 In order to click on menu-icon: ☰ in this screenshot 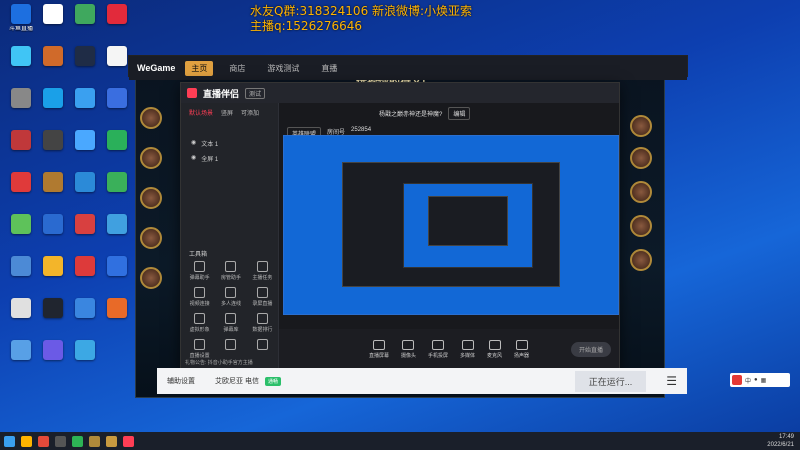, I will do `click(671, 381)`.